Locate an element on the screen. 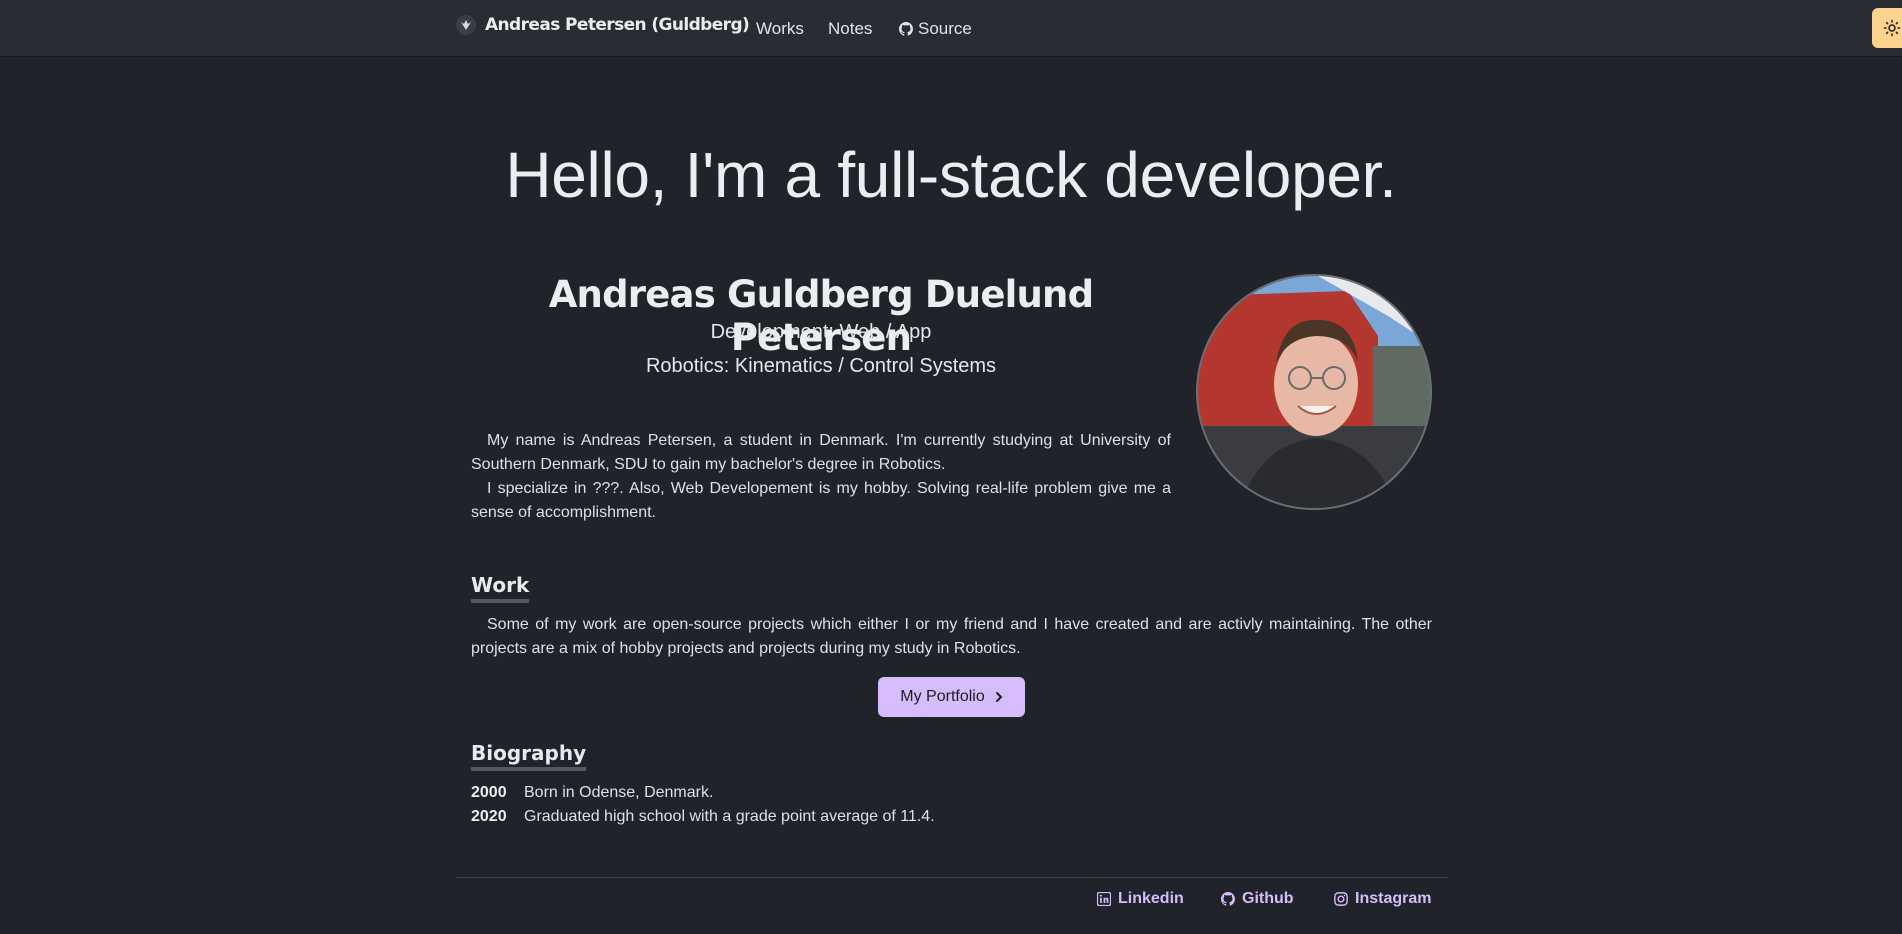  bio-year: 2020 is located at coordinates (489, 816).